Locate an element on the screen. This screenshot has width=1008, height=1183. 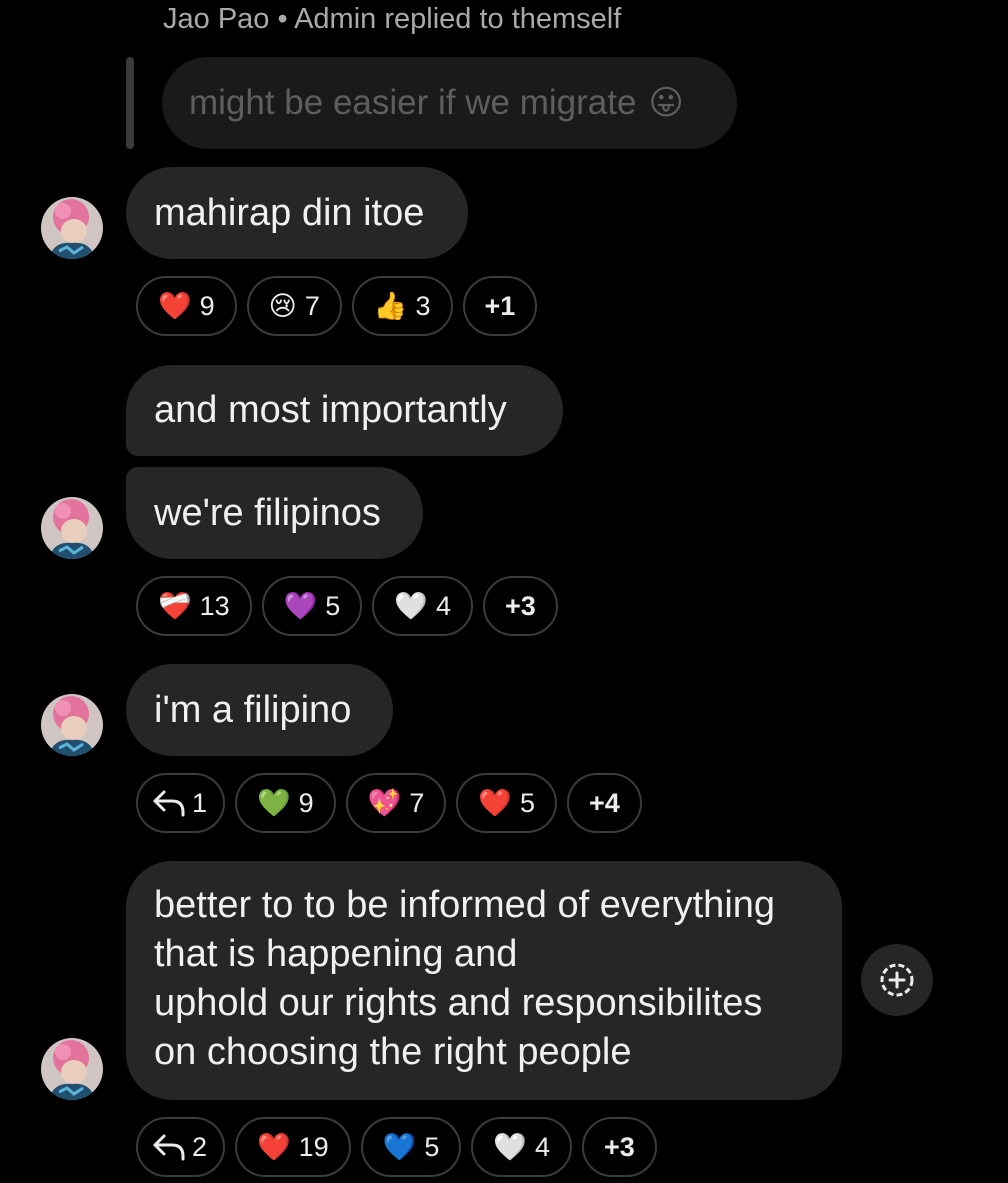
reply-count: 2 is located at coordinates (200, 1146).